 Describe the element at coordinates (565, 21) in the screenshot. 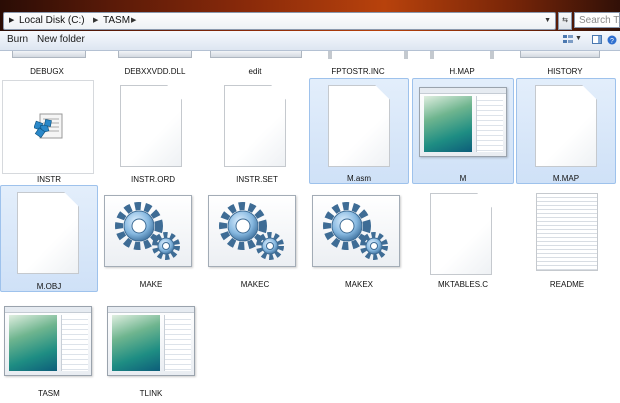

I see `refresh-button: ⇆` at that location.